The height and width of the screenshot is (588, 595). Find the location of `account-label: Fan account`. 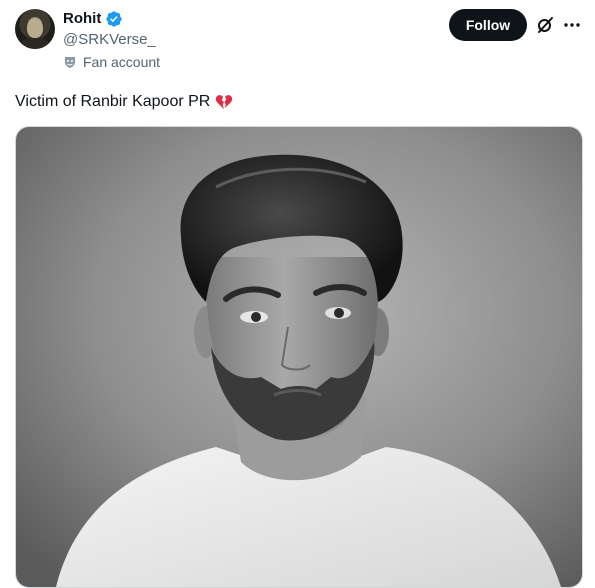

account-label: Fan account is located at coordinates (111, 62).